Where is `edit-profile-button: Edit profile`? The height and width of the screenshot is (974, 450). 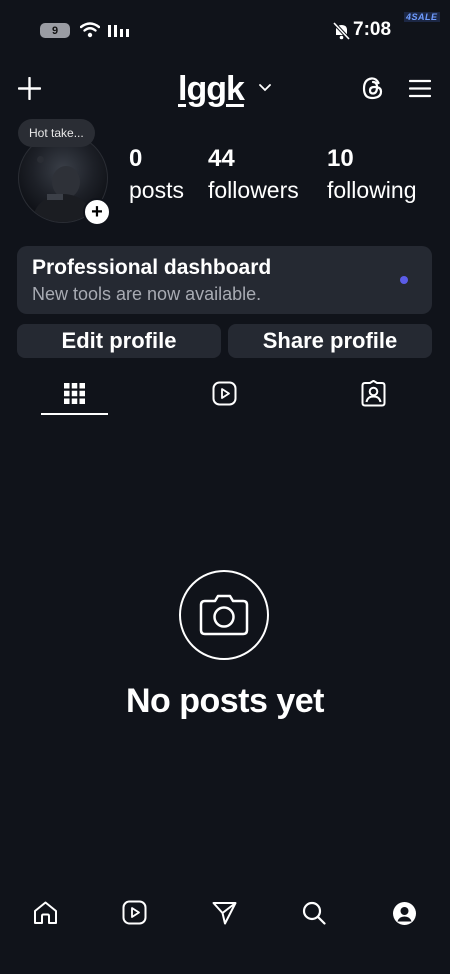 edit-profile-button: Edit profile is located at coordinates (119, 341).